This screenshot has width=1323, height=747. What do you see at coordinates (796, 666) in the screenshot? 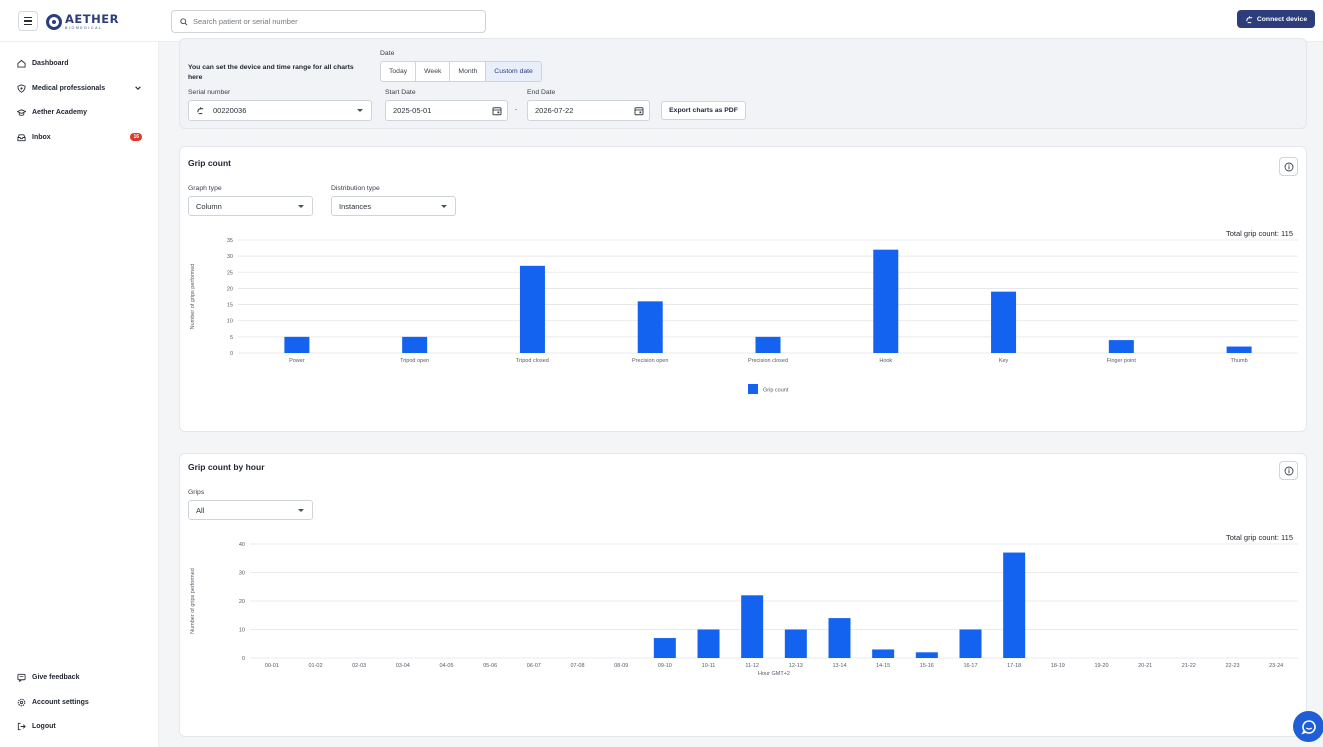
I see `x-tick-label: 12-13` at bounding box center [796, 666].